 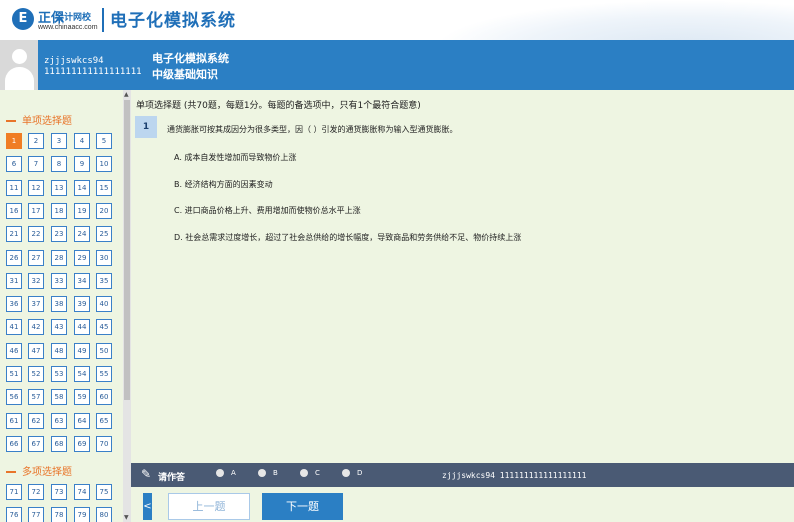 I want to click on question-nav-item: 44, so click(x=82, y=327).